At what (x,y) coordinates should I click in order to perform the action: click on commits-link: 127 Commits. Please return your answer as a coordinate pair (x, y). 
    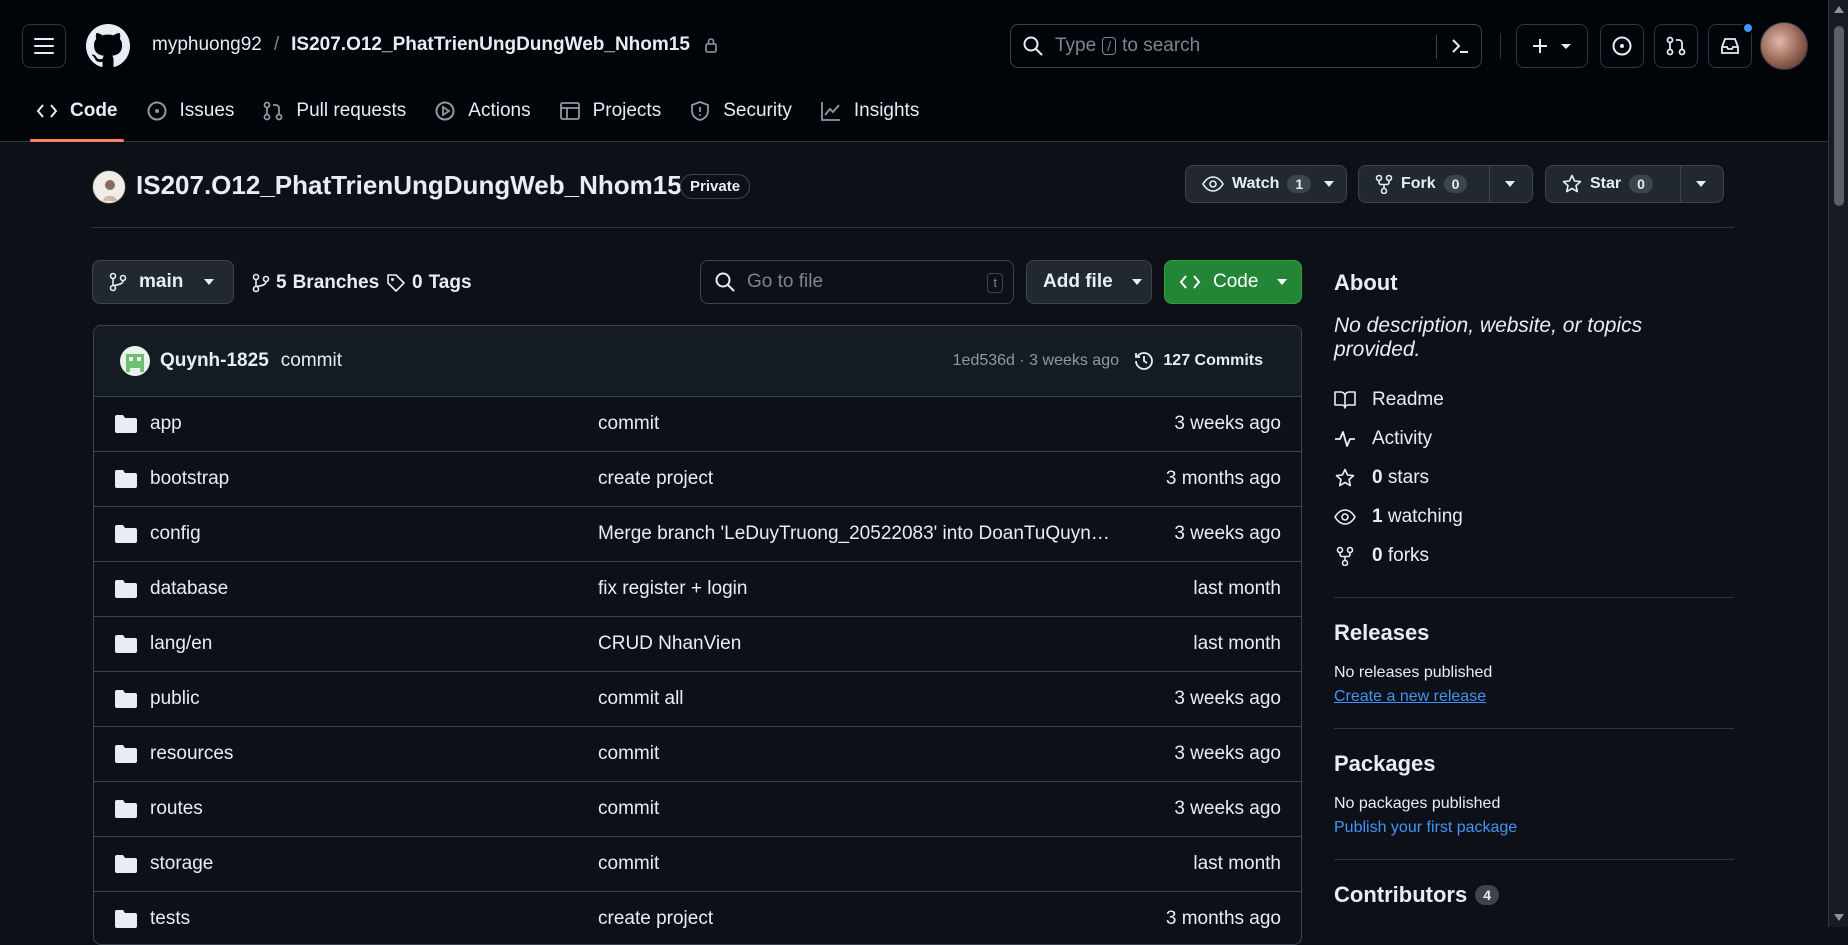
    Looking at the image, I should click on (1198, 361).